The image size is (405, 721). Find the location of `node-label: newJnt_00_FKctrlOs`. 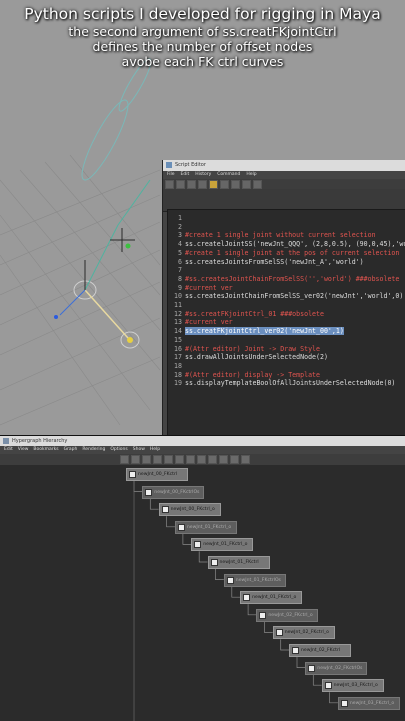

node-label: newJnt_00_FKctrlOs is located at coordinates (177, 492).